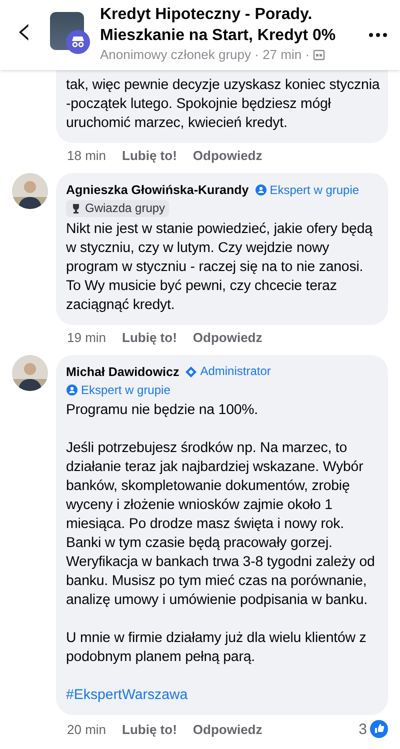 The image size is (400, 749). Describe the element at coordinates (118, 208) in the screenshot. I see `member-badge: Gwiazda grupy` at that location.